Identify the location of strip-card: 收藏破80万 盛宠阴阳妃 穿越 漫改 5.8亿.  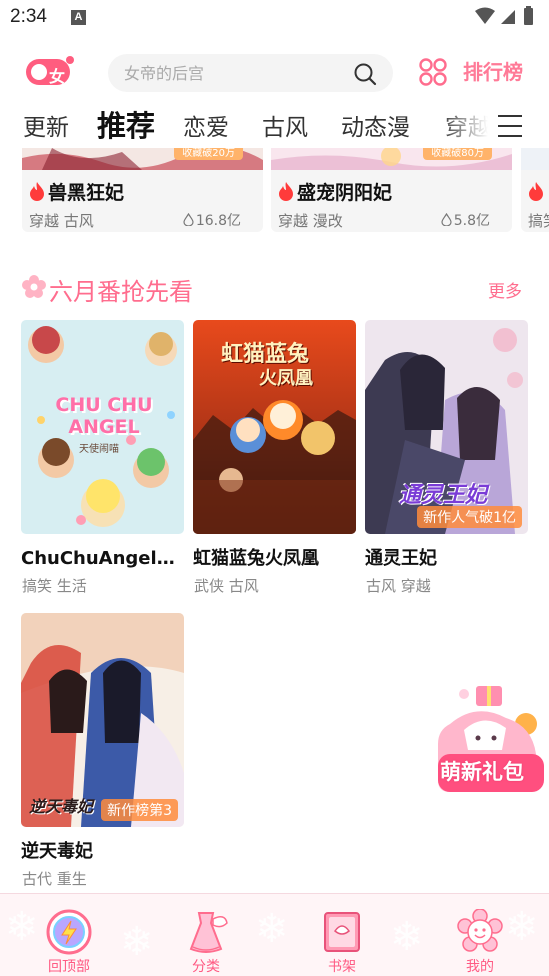
(391, 190).